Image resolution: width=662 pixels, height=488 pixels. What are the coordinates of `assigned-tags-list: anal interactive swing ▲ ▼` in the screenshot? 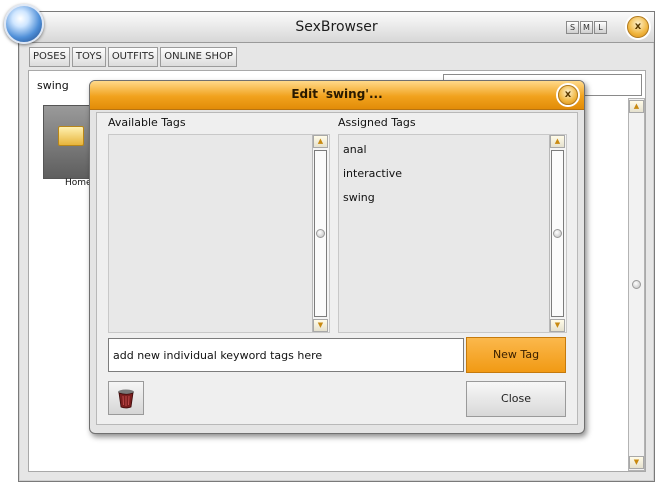 It's located at (452, 233).